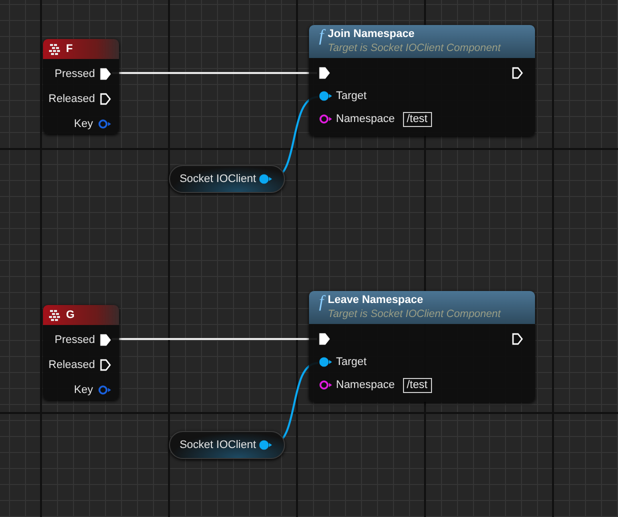  I want to click on event-title: G, so click(70, 315).